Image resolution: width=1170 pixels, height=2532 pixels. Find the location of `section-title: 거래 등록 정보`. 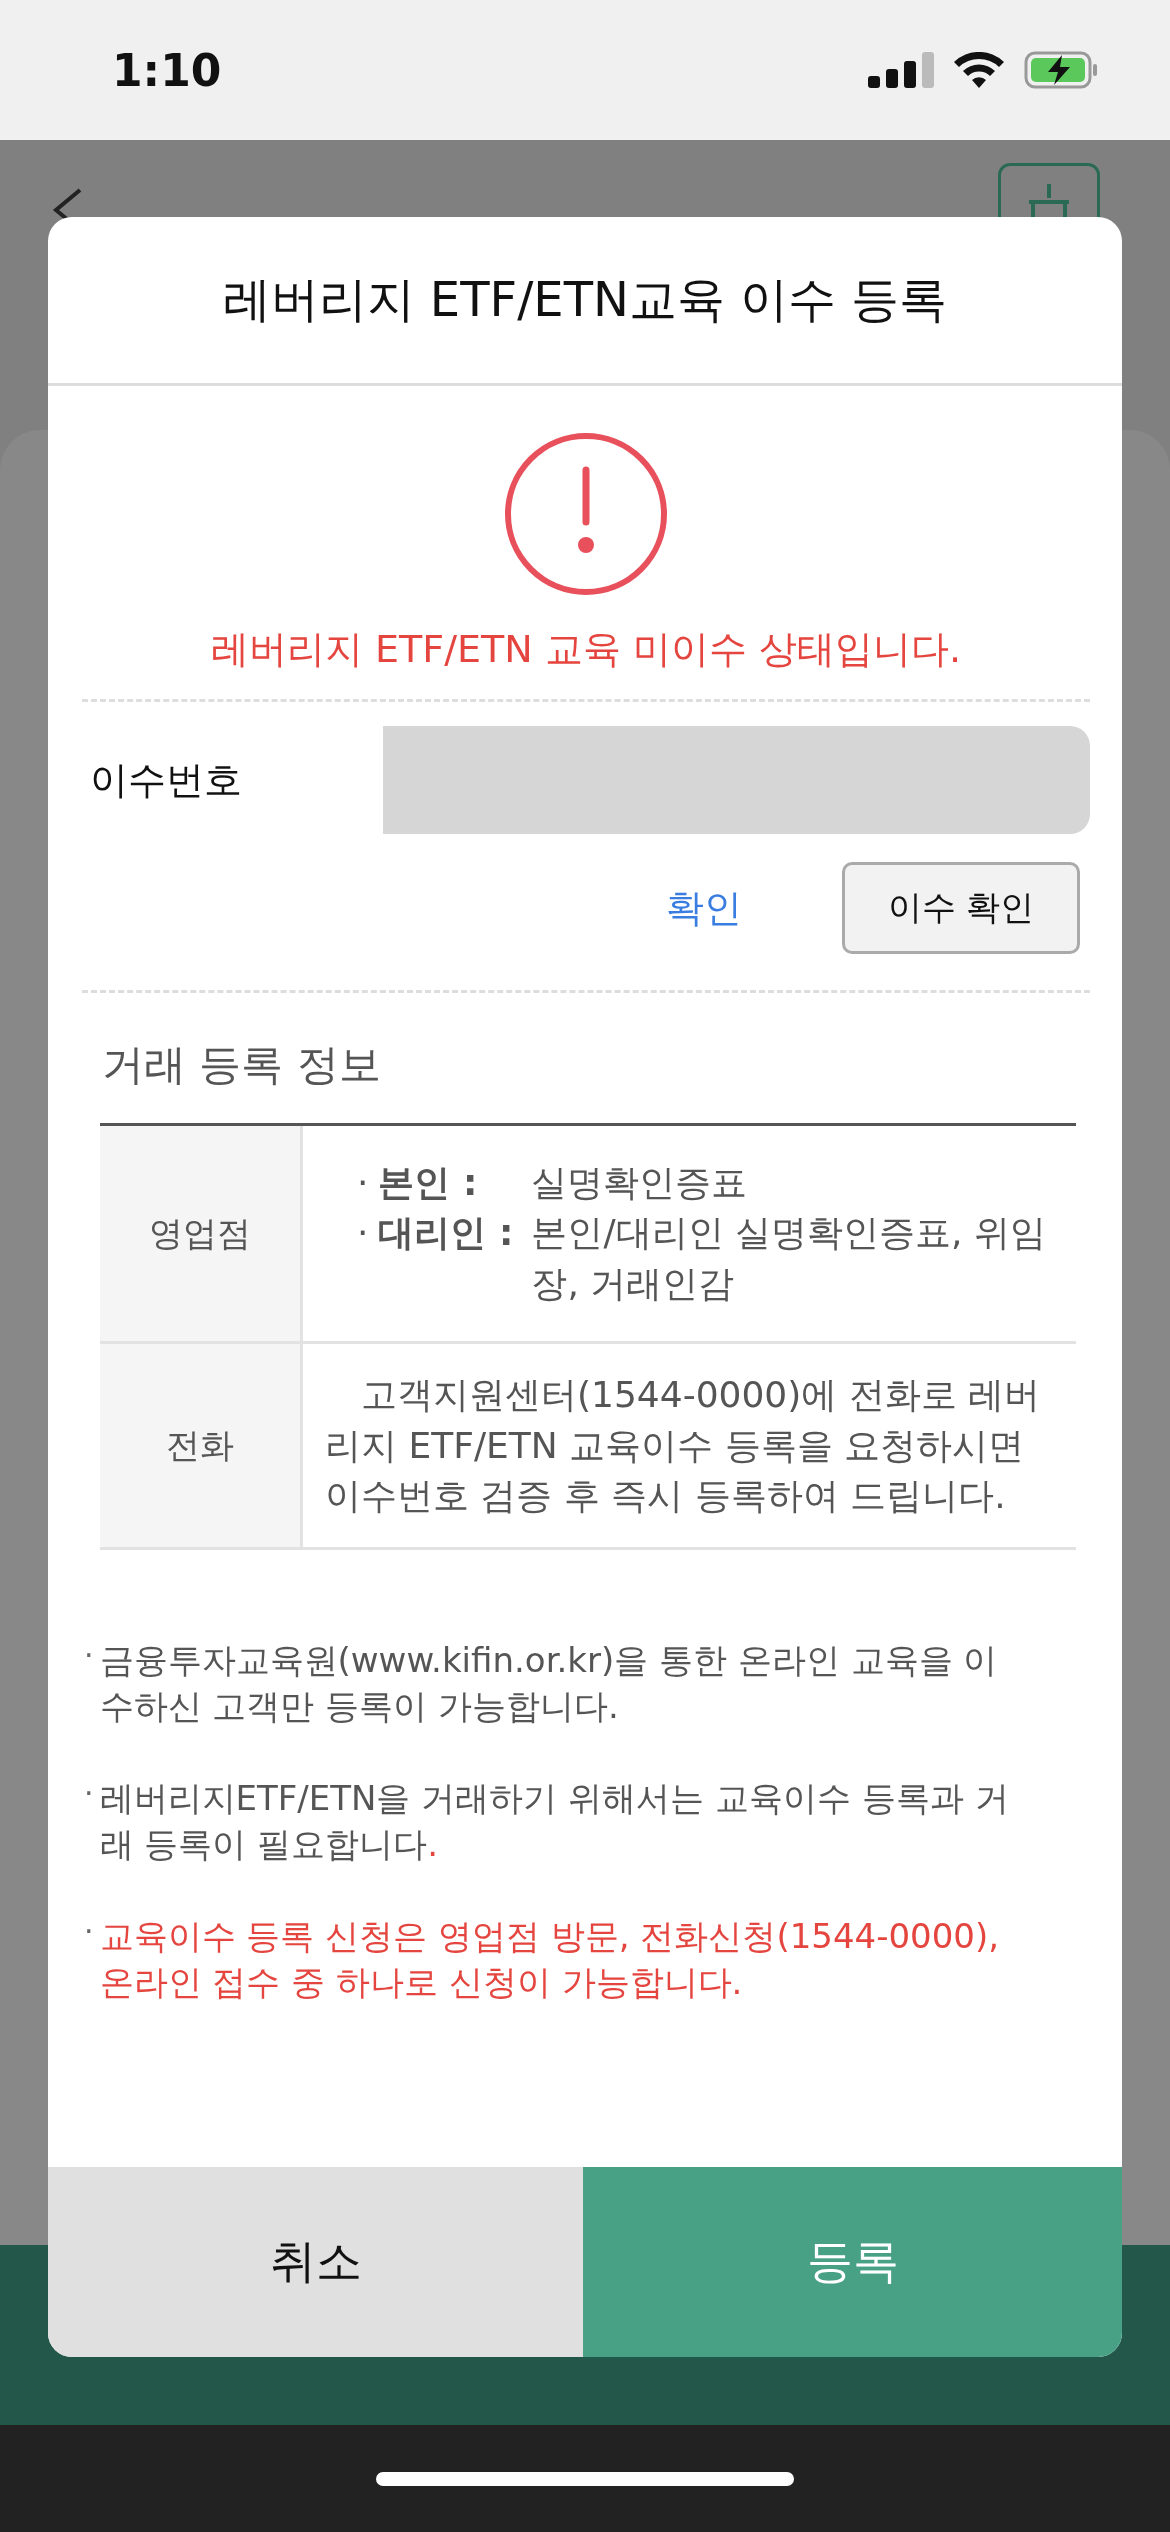

section-title: 거래 등록 정보 is located at coordinates (242, 1065).